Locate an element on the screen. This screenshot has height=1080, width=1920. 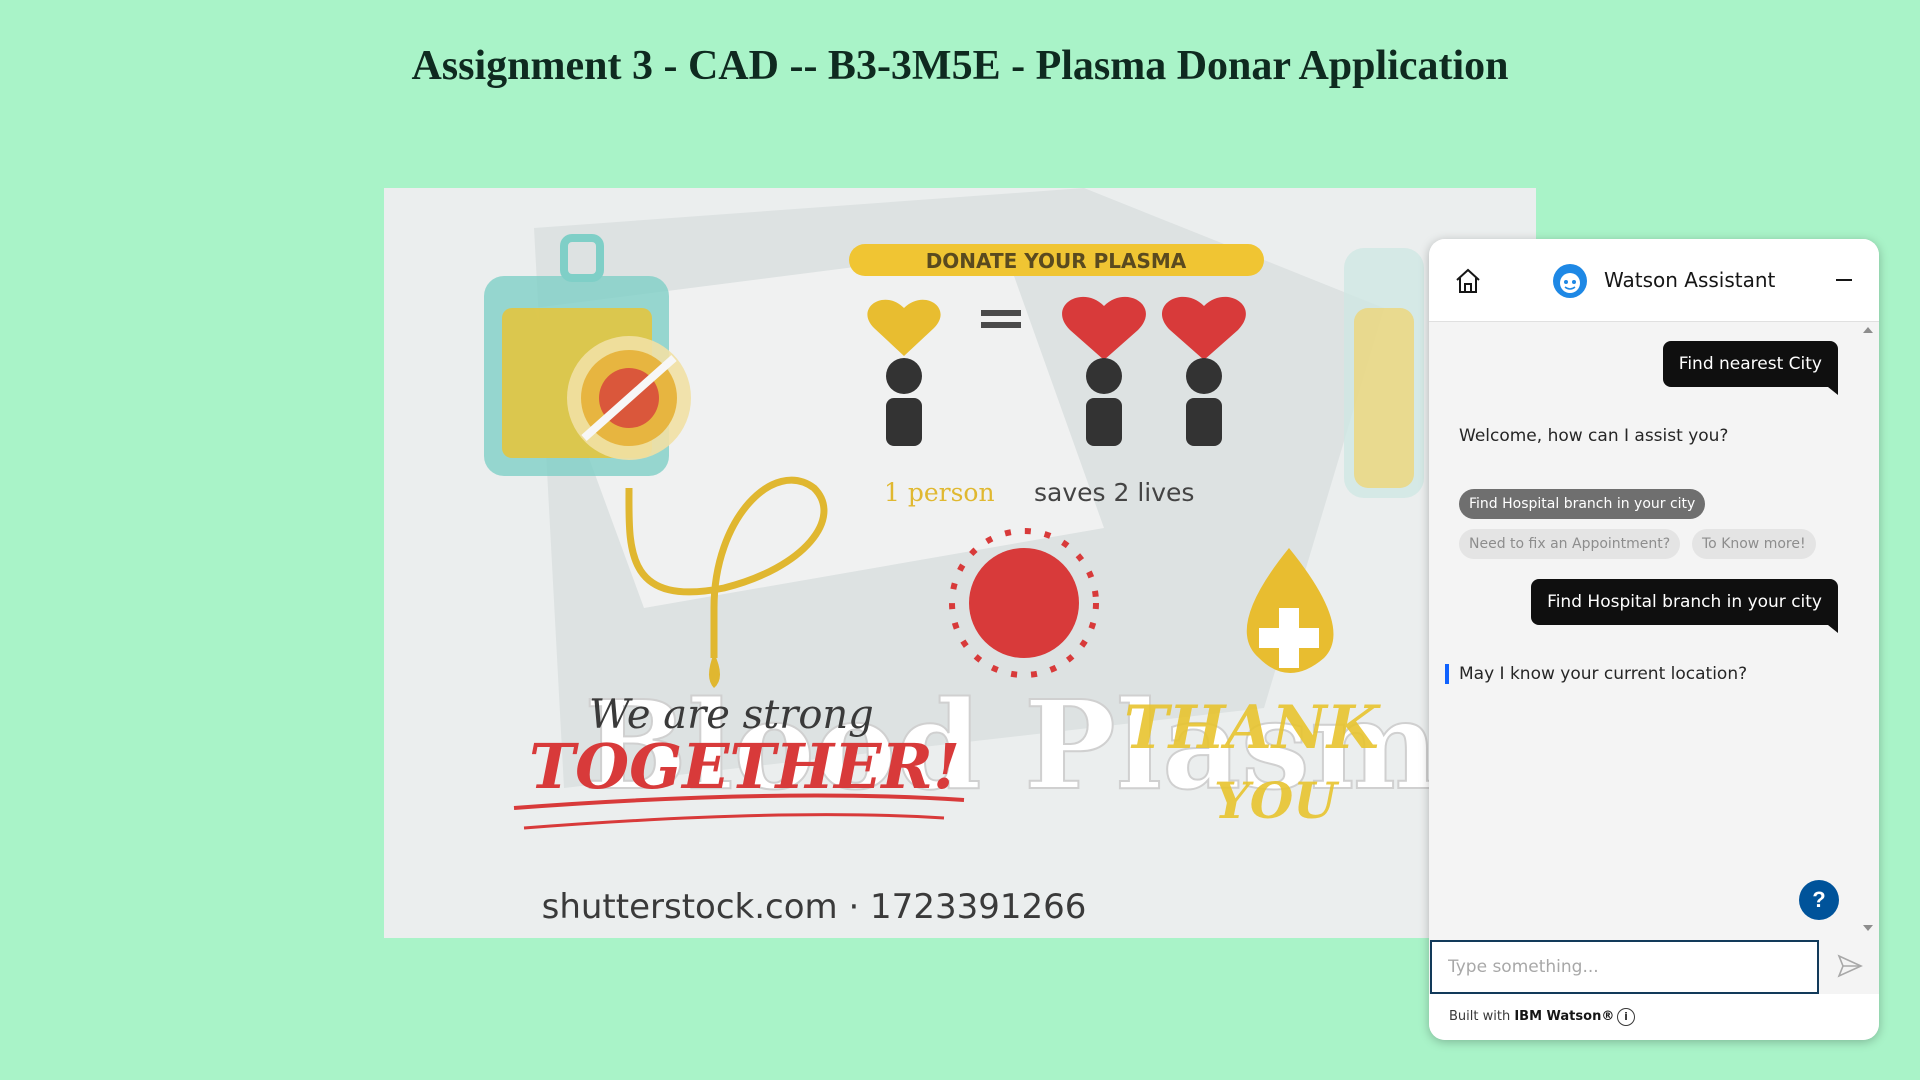
footer-brand: IBM Watson® is located at coordinates (1564, 1016).